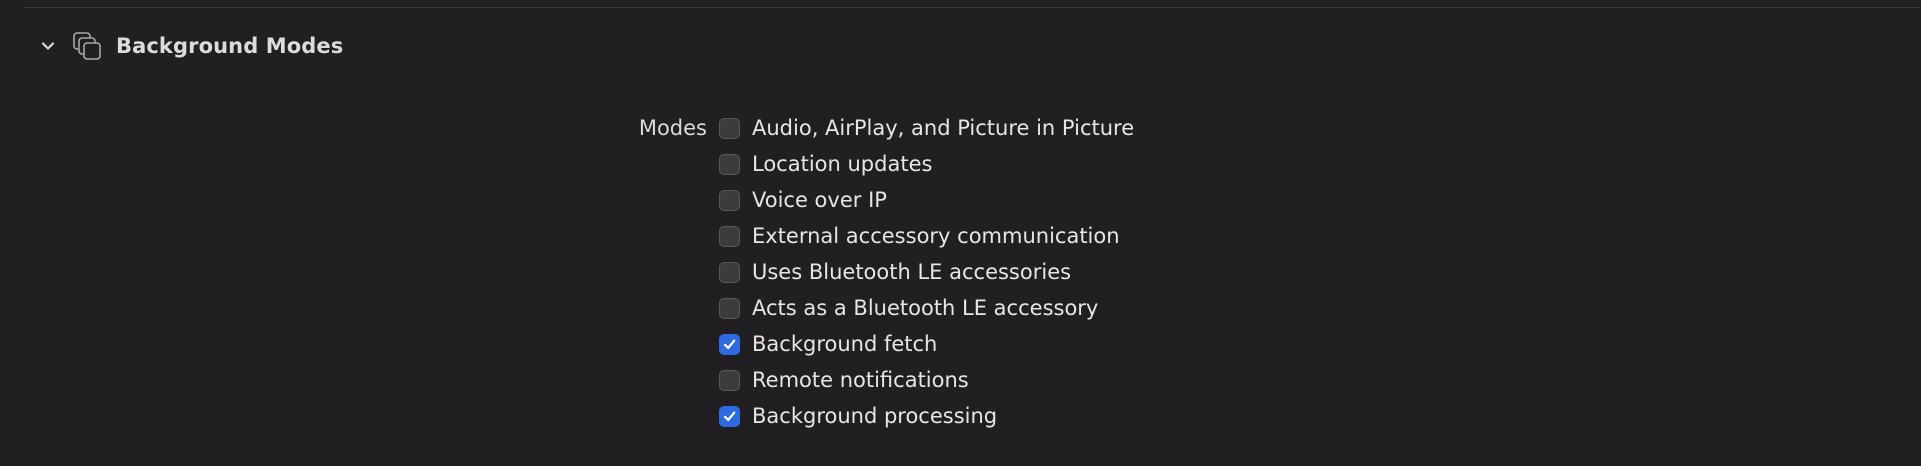 This screenshot has width=1921, height=466. What do you see at coordinates (936, 236) in the screenshot?
I see `mode-option-label: External accessory communication` at bounding box center [936, 236].